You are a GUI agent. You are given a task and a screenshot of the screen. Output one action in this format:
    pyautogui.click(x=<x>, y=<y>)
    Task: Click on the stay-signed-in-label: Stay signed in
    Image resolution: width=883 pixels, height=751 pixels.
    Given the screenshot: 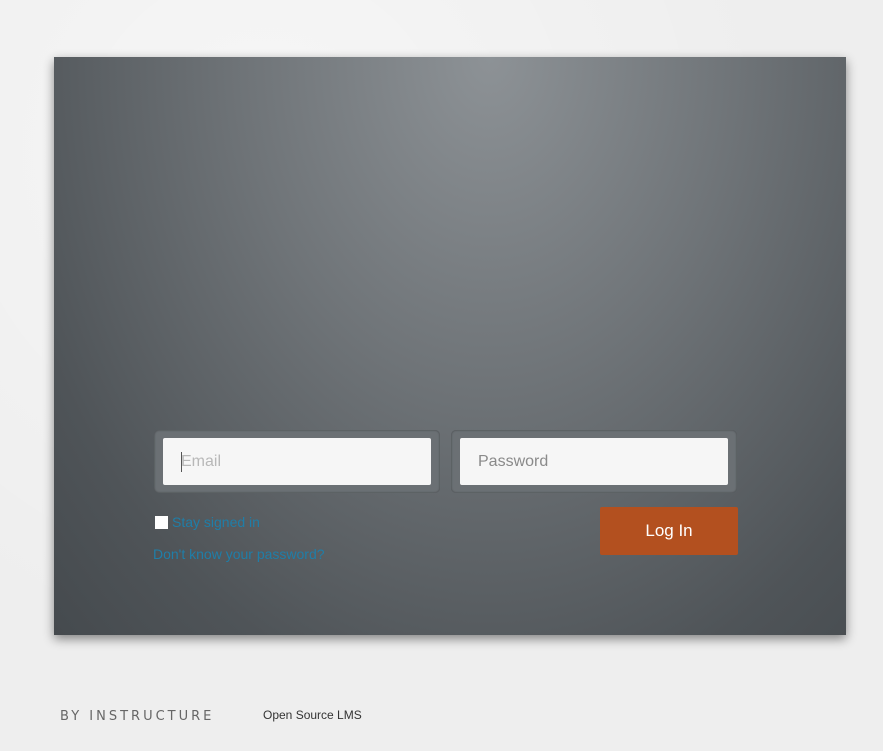 What is the action you would take?
    pyautogui.click(x=216, y=522)
    